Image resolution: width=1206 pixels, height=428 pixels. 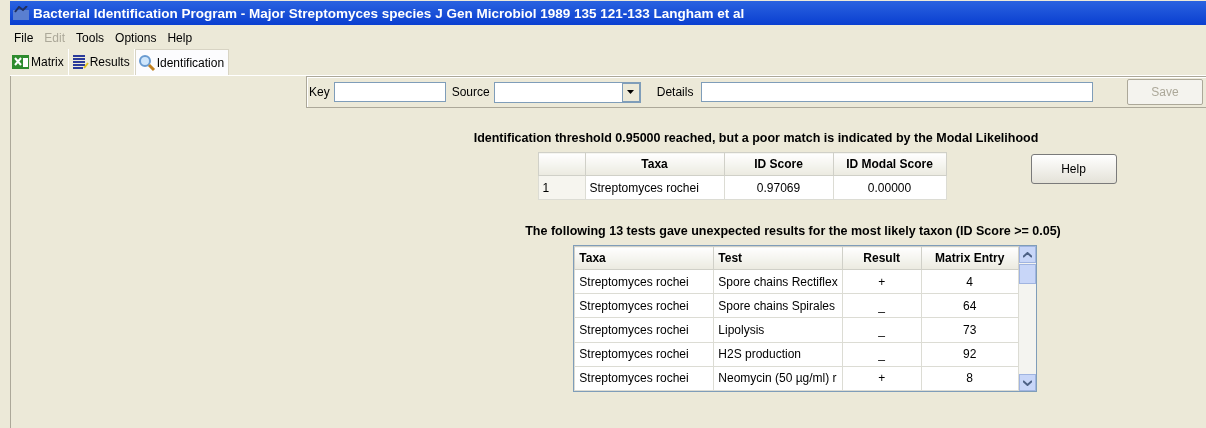 I want to click on source-label: Source, so click(x=471, y=92).